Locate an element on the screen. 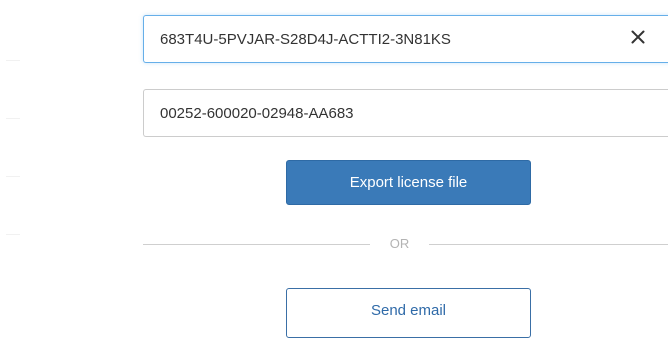 Image resolution: width=668 pixels, height=338 pixels. license-key-value: 683T4U-5PVJAR-S28D4J-ACTTI2-3N81KS is located at coordinates (305, 39).